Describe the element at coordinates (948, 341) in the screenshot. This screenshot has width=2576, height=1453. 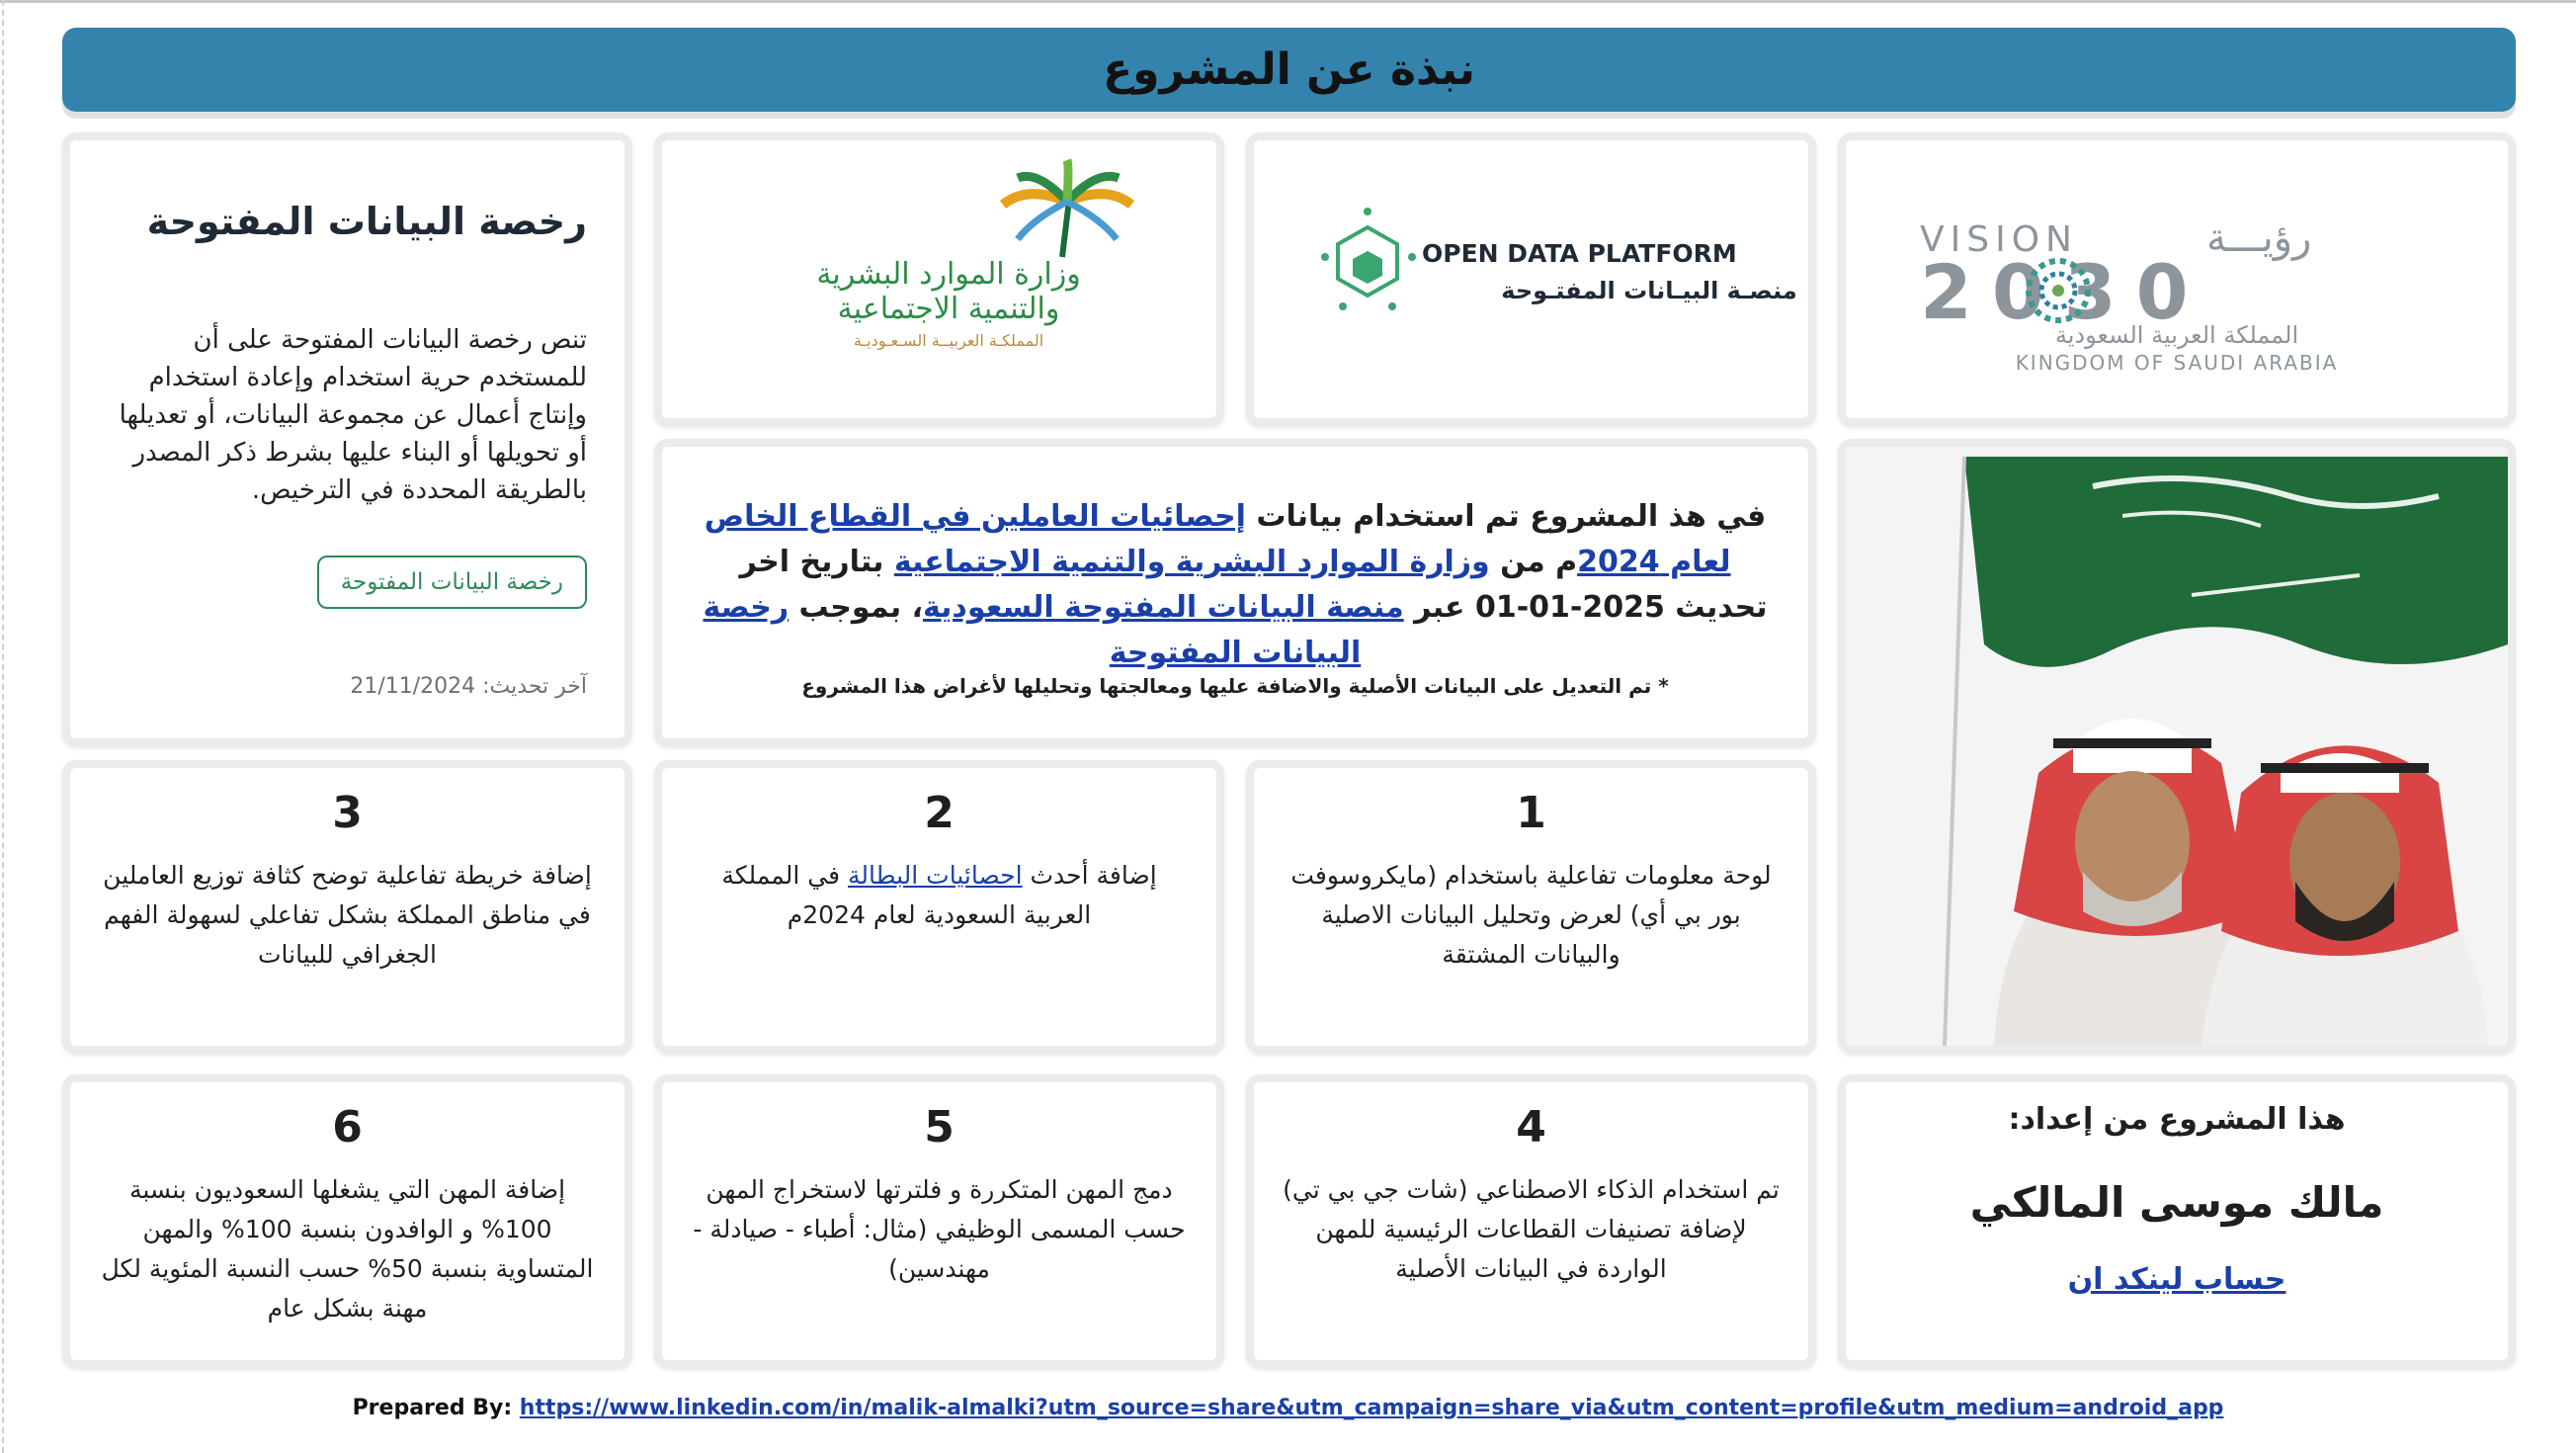
I see `ministry-line3: المملكـة العربيــة السـعـوديـة` at that location.